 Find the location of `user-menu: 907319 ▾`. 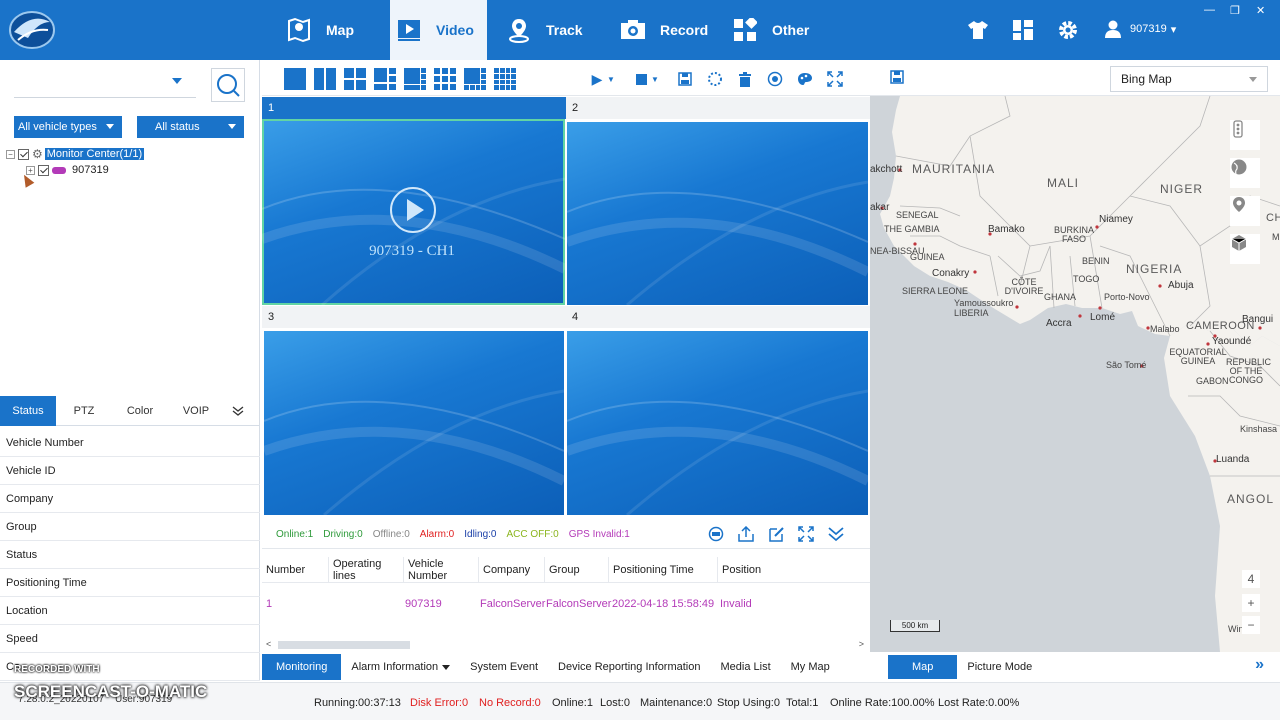

user-menu: 907319 ▾ is located at coordinates (1140, 29).